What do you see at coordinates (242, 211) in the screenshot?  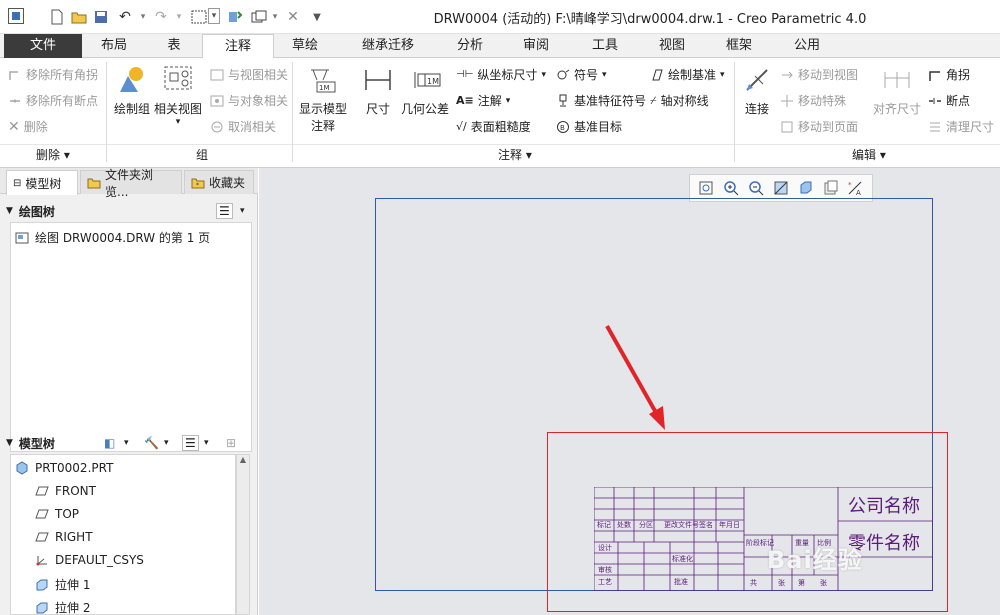 I see `drawing-tree-dropdown-icon: ▾` at bounding box center [242, 211].